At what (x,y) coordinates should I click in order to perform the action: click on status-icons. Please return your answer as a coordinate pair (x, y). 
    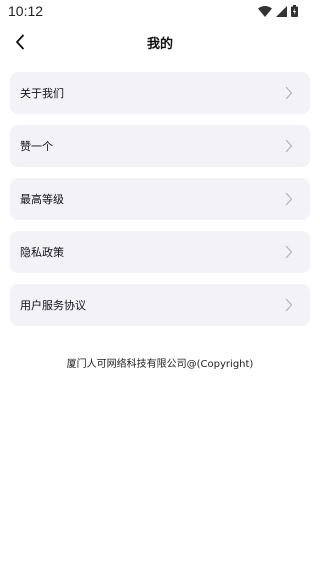
    Looking at the image, I should click on (278, 11).